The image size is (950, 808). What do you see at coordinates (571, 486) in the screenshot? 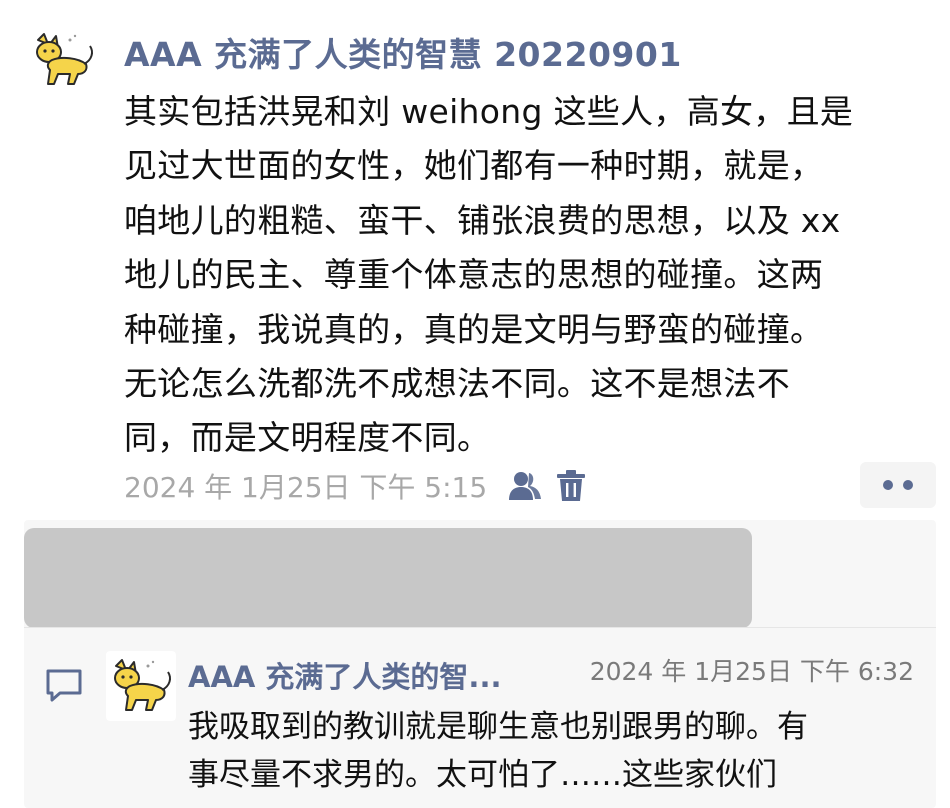
I see `trash-icon` at bounding box center [571, 486].